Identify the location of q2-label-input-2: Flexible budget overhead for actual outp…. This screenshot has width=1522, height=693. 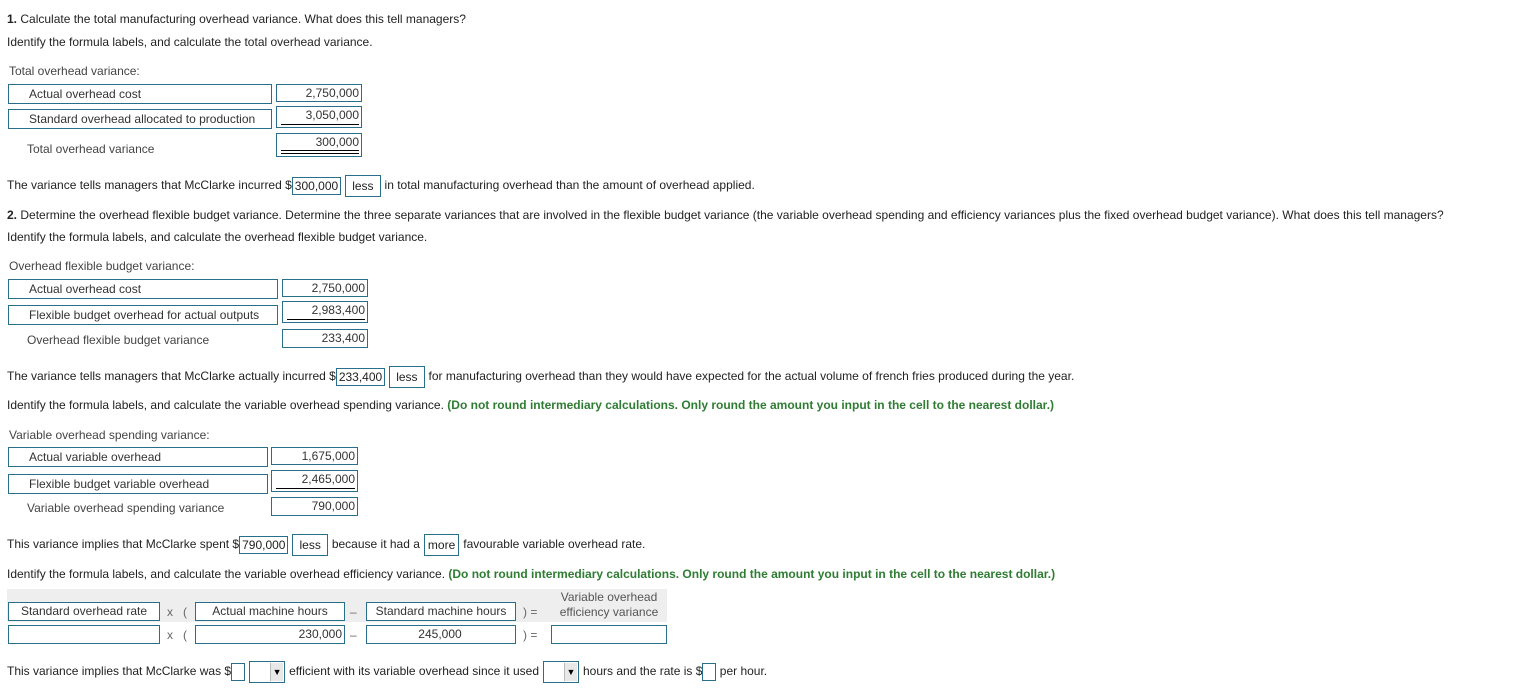
(143, 315).